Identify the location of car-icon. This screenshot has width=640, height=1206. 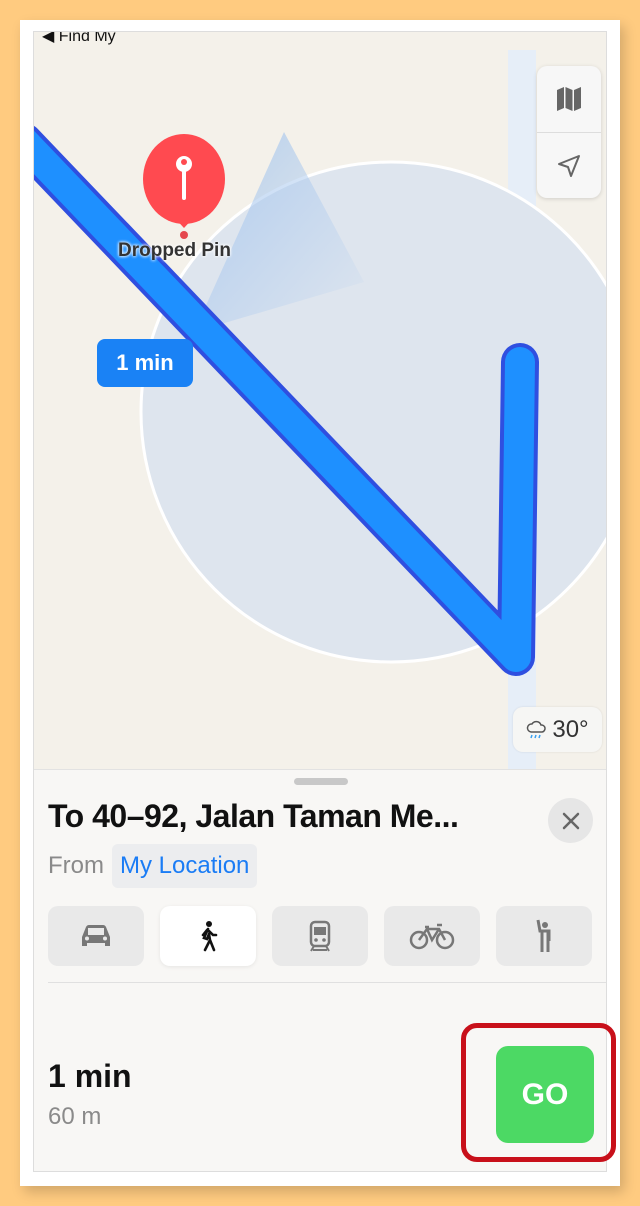
(96, 935).